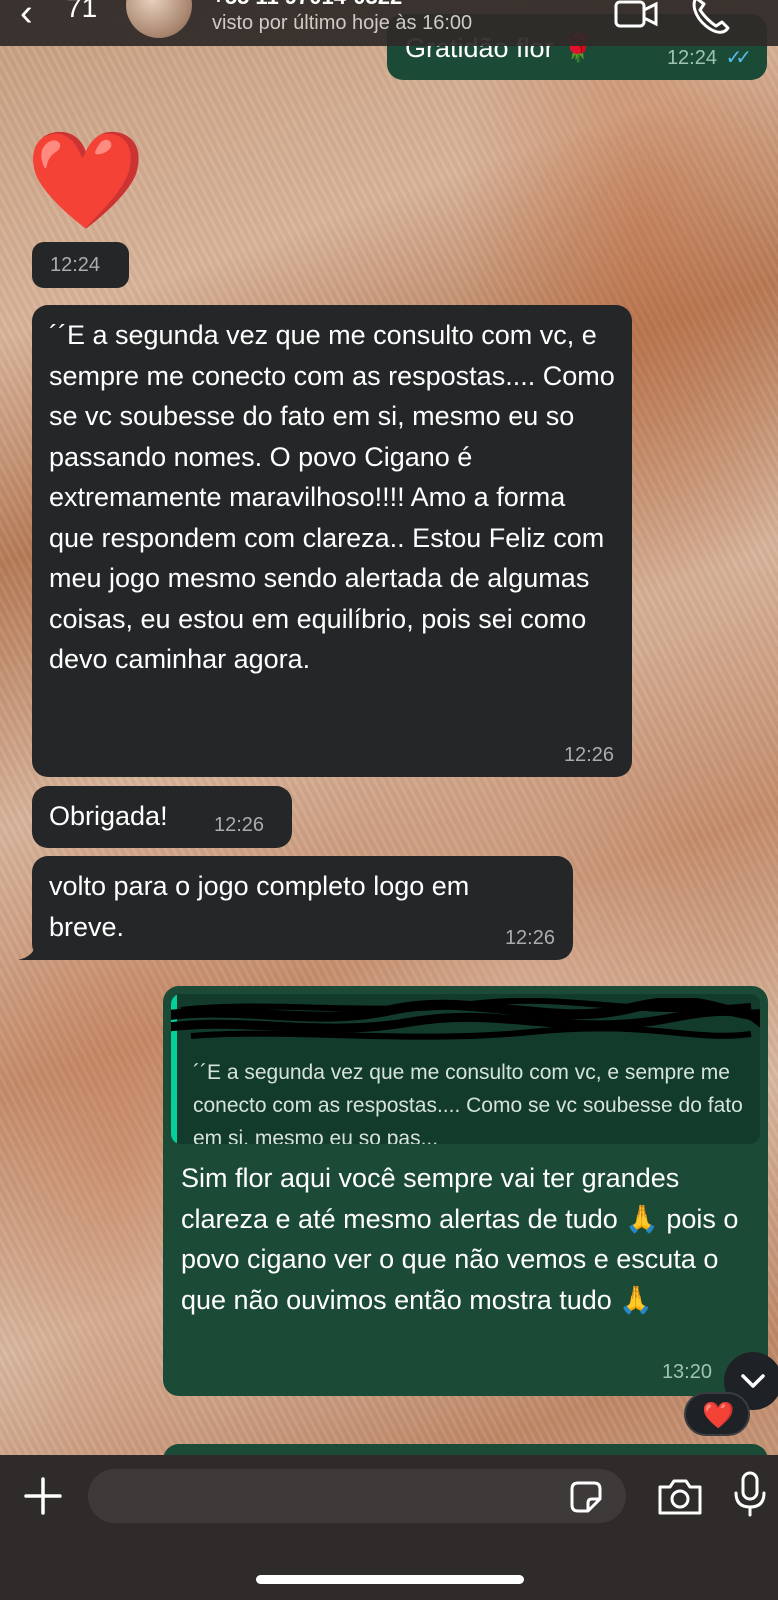 This screenshot has width=778, height=1600. I want to click on read-receipt-icon: ✓✓, so click(738, 58).